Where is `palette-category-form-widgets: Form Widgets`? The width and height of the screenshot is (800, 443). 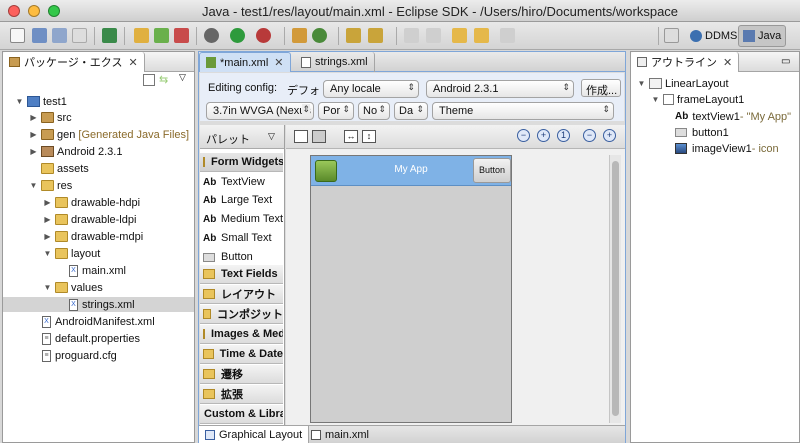 palette-category-form-widgets: Form Widgets is located at coordinates (241, 162).